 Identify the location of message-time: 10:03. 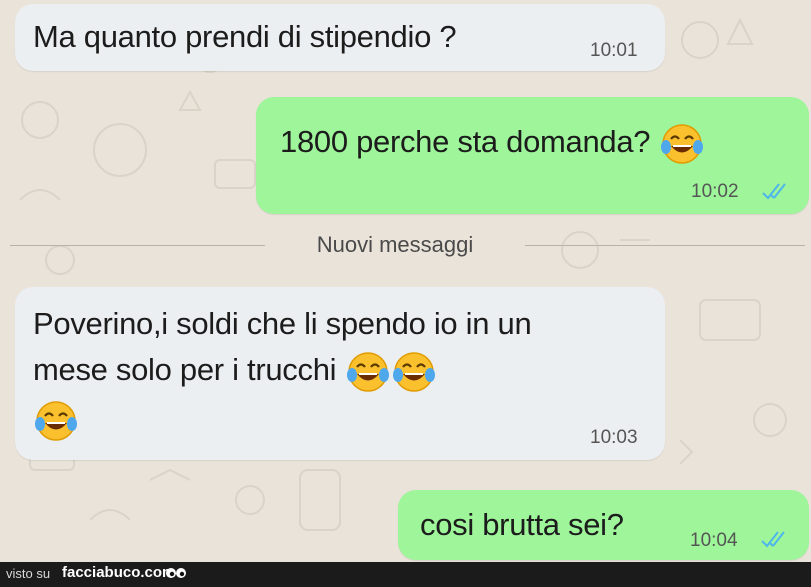
(614, 437).